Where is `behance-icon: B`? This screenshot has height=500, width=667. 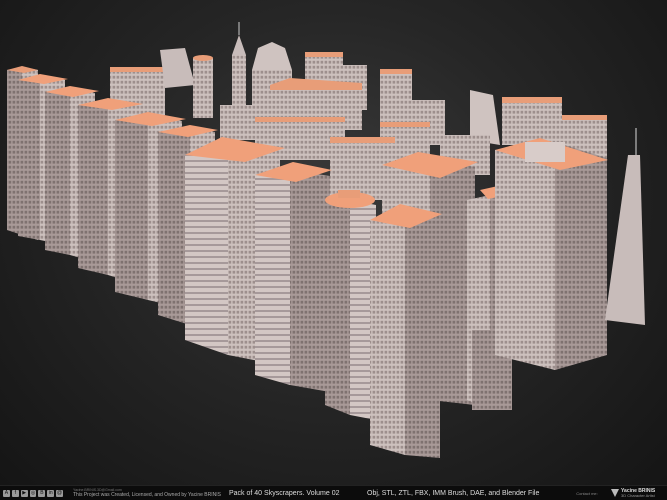 behance-icon: B is located at coordinates (42, 493).